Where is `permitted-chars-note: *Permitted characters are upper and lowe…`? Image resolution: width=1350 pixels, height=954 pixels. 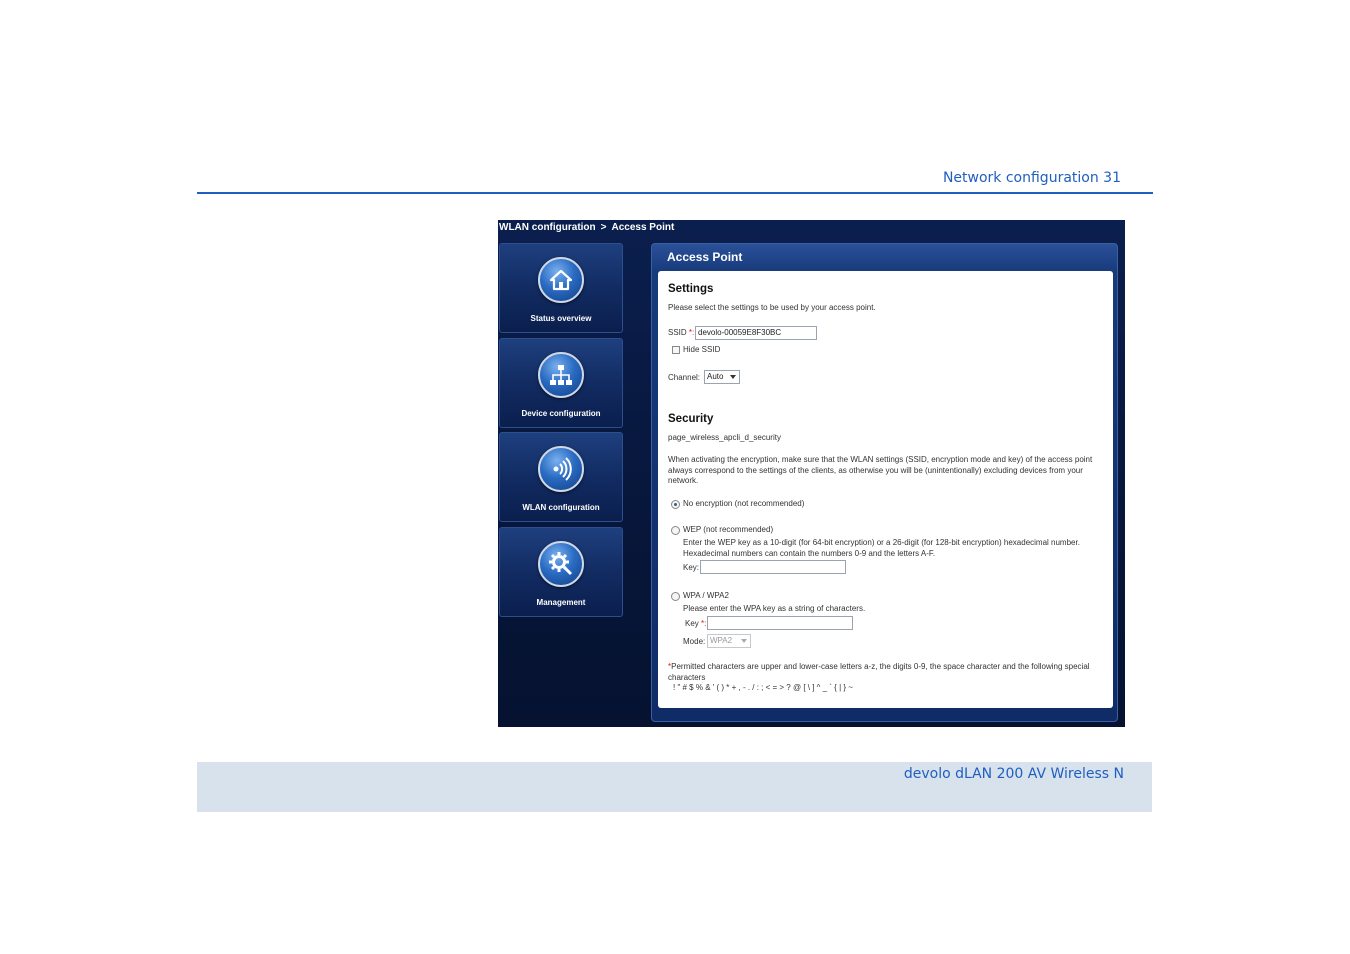 permitted-chars-note: *Permitted characters are upper and lowe… is located at coordinates (879, 672).